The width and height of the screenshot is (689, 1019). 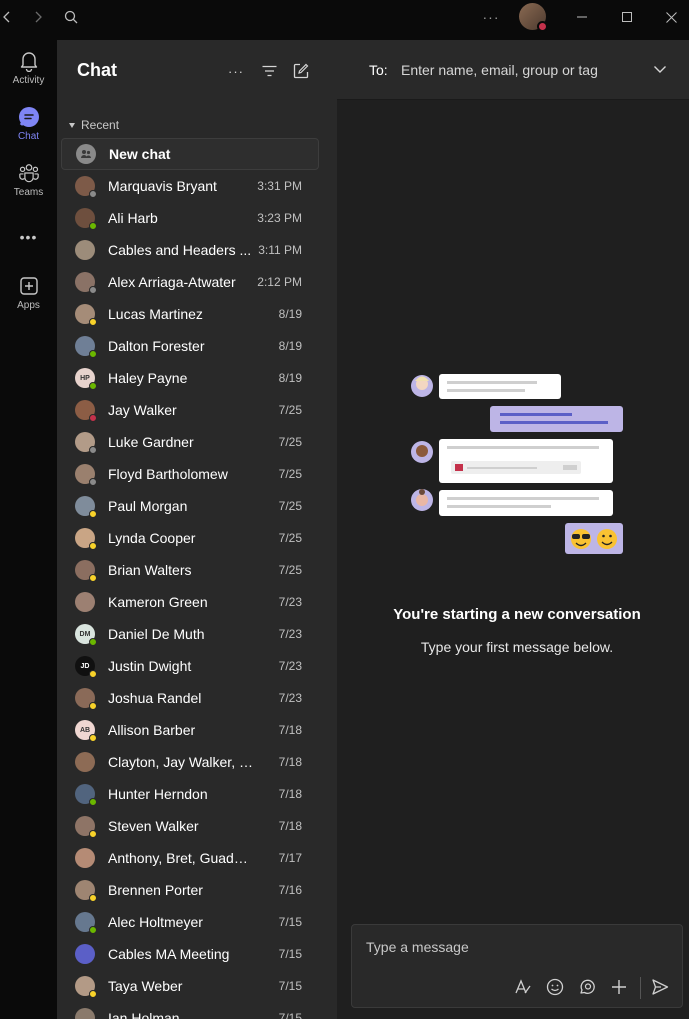 I want to click on loop-icon, so click(x=587, y=986).